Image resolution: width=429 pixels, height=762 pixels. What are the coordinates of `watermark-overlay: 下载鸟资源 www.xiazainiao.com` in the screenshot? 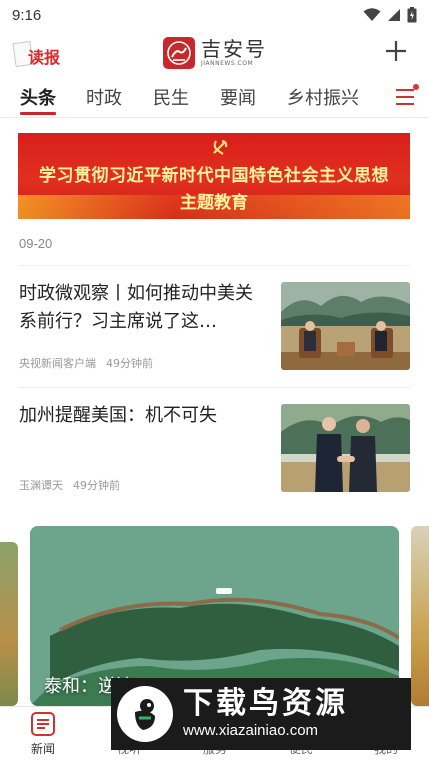 It's located at (261, 714).